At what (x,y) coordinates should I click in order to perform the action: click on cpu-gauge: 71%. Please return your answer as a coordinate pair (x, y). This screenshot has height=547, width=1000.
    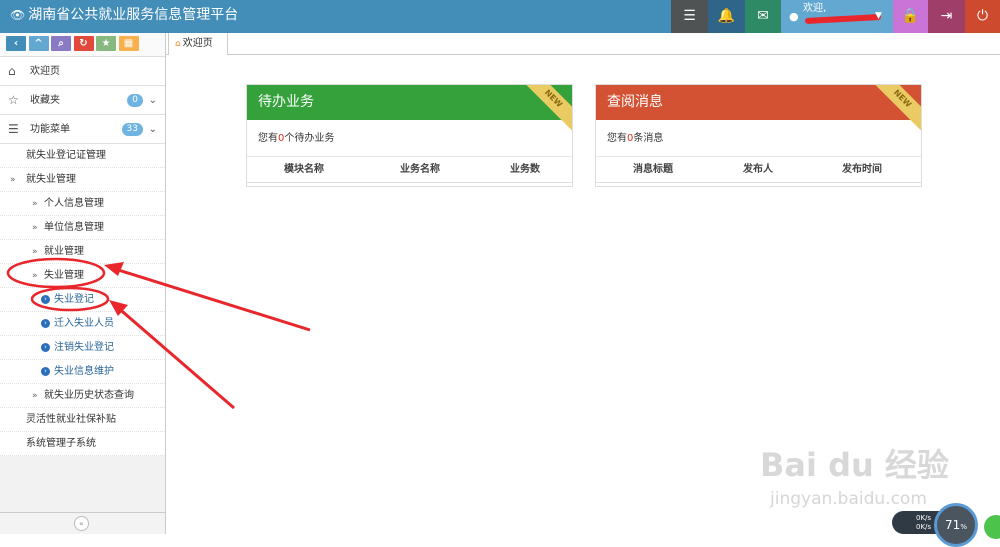
    Looking at the image, I should click on (956, 525).